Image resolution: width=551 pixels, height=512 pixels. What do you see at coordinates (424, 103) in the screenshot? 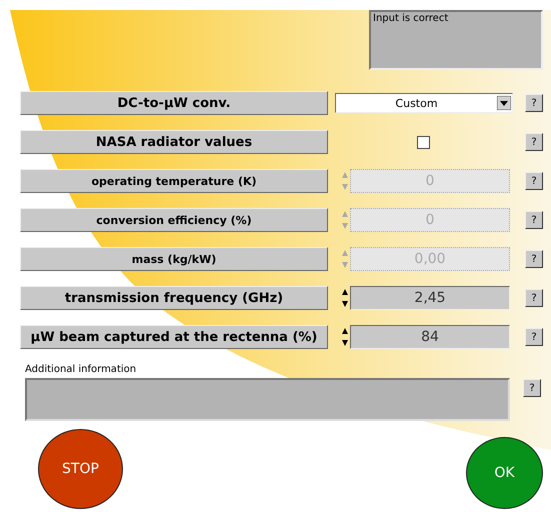
I see `dropdown: Custom` at bounding box center [424, 103].